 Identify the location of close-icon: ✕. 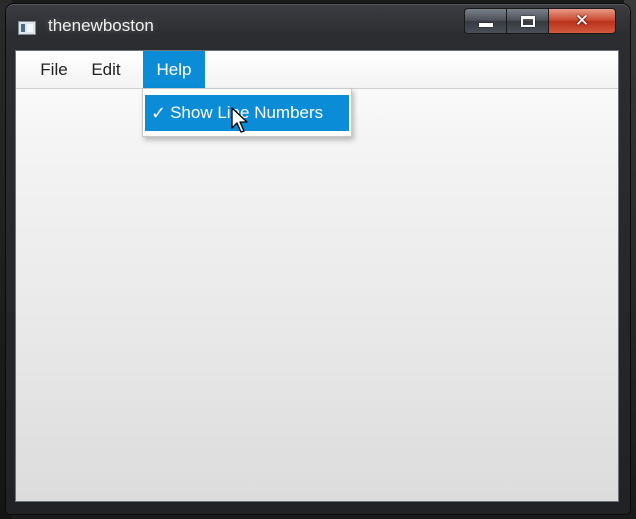
(582, 20).